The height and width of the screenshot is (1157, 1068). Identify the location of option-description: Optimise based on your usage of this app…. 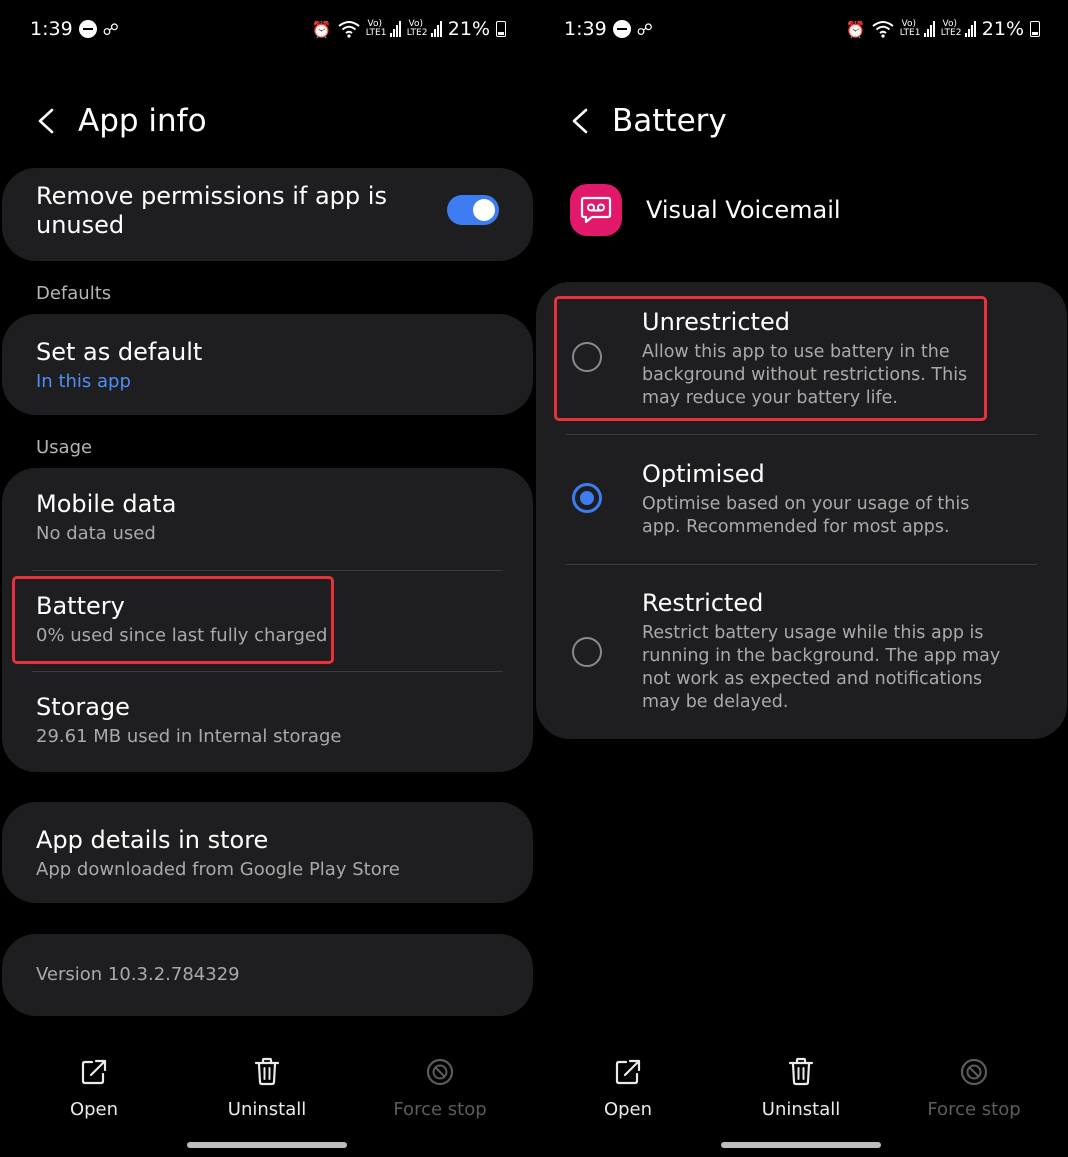
(806, 515).